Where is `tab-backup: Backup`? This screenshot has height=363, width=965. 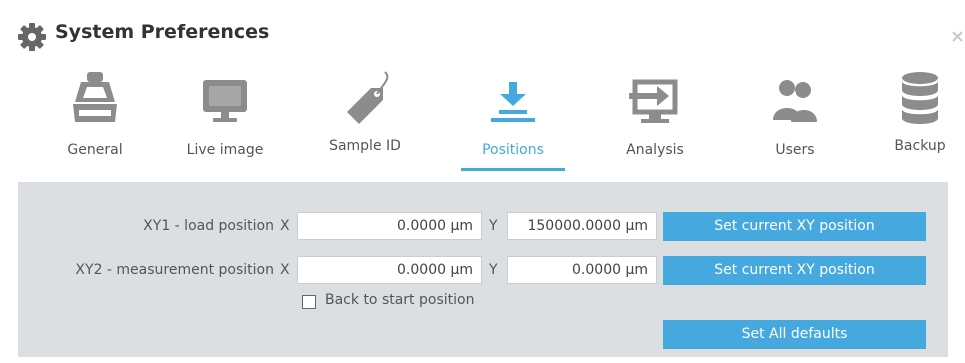 tab-backup: Backup is located at coordinates (920, 121).